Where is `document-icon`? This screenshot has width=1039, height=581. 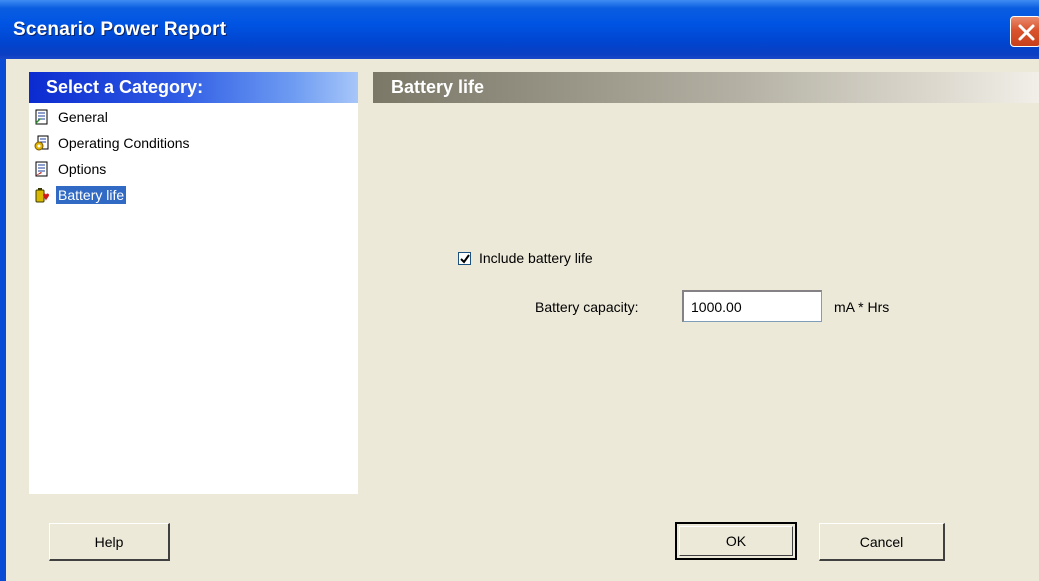 document-icon is located at coordinates (41, 117).